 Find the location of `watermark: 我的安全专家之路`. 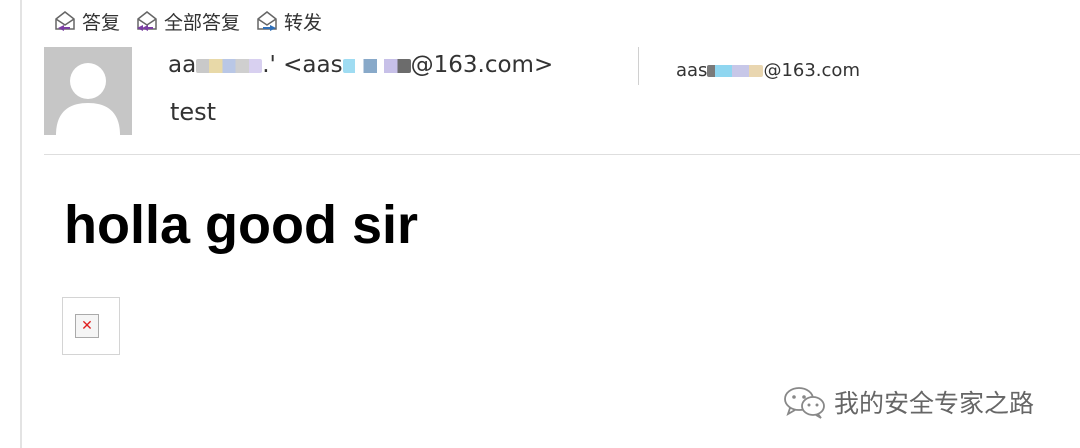

watermark: 我的安全专家之路 is located at coordinates (908, 402).